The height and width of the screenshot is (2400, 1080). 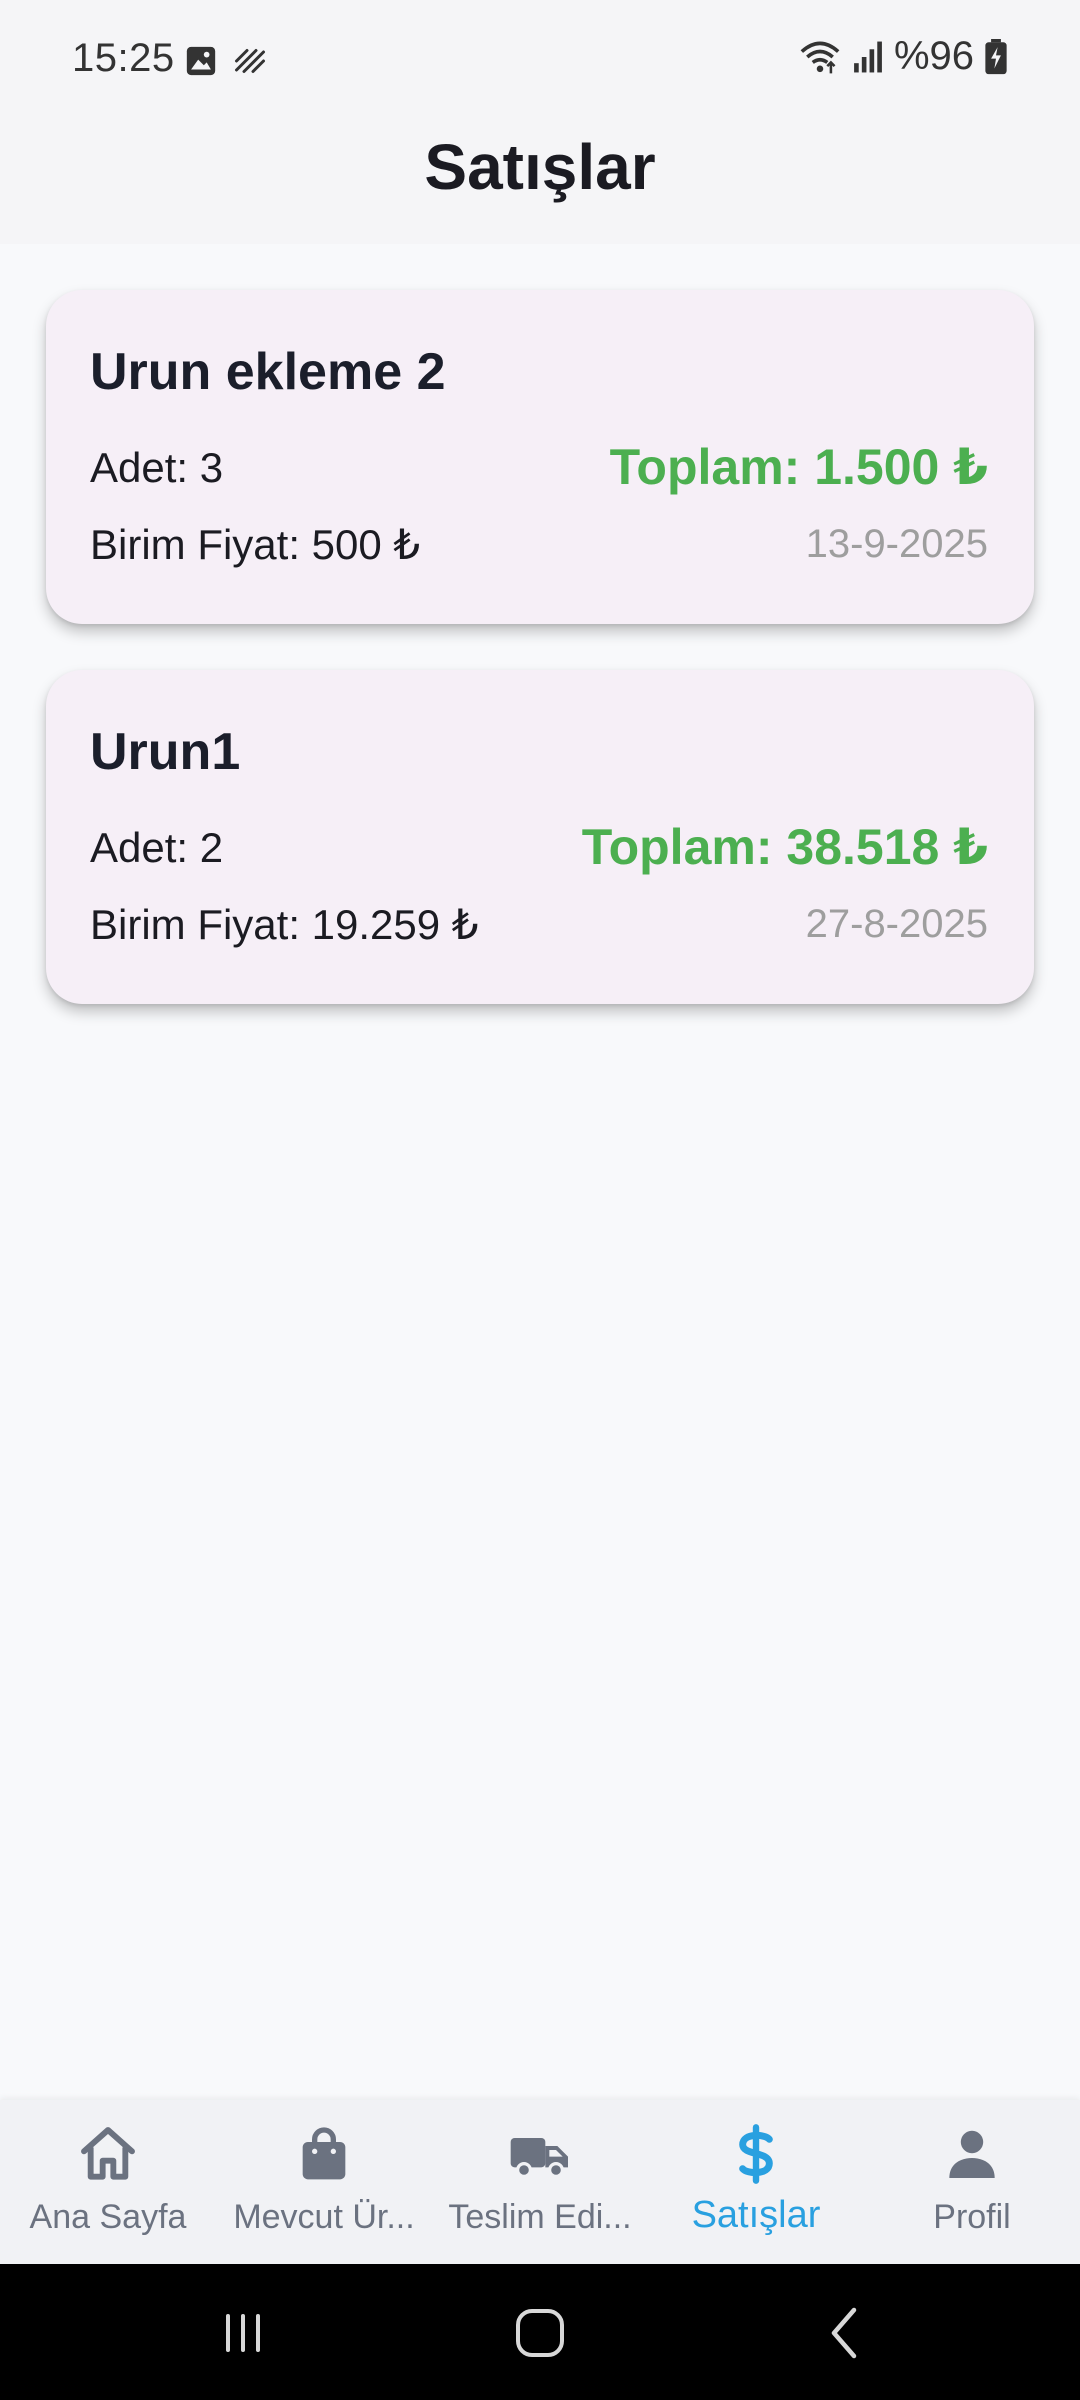 I want to click on wifi-icon, so click(x=820, y=57).